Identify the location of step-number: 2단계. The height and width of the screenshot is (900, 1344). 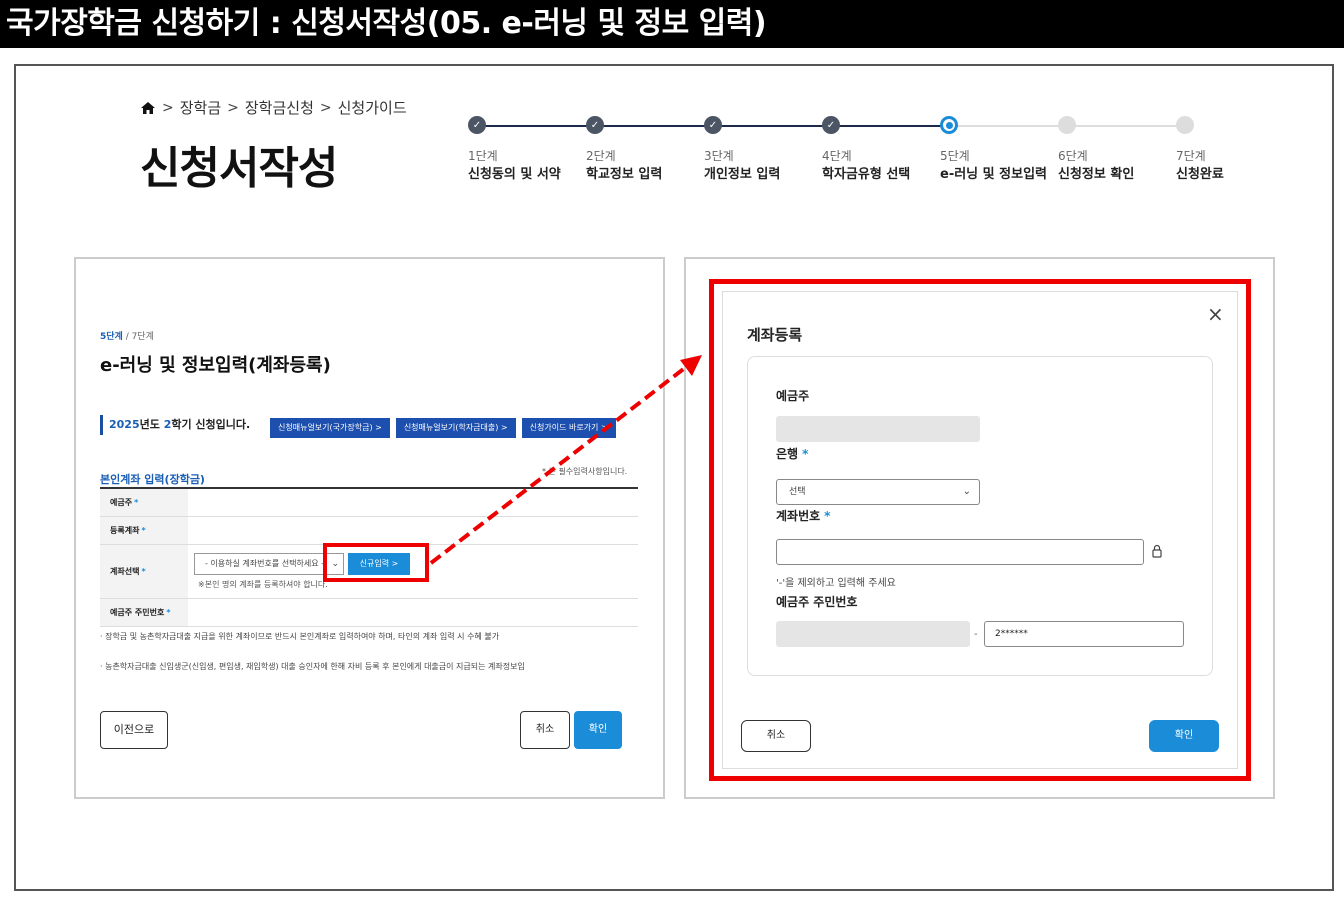
(601, 156).